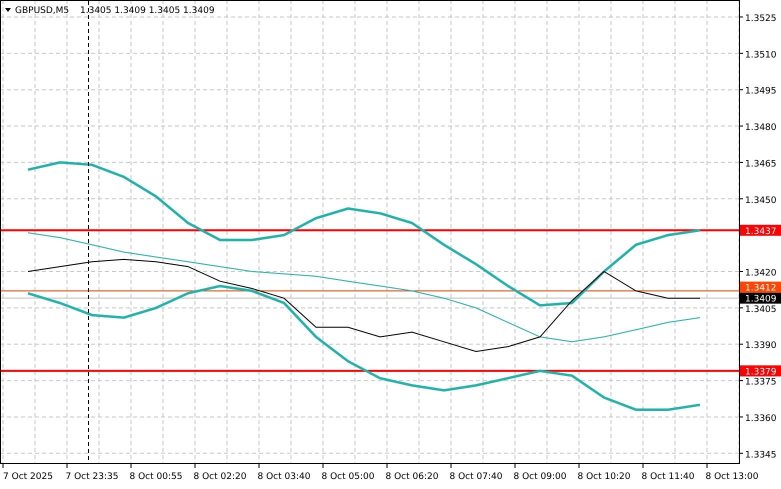 The image size is (781, 489). Describe the element at coordinates (476, 477) in the screenshot. I see `axis-label: 8 Oct 07:40` at that location.